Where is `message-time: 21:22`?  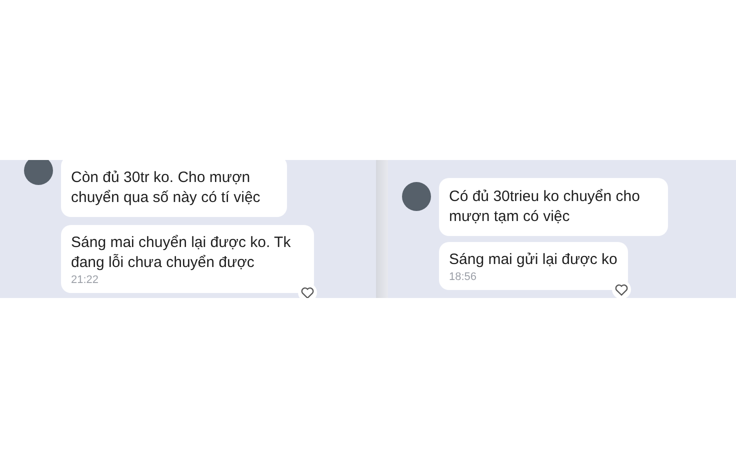
message-time: 21:22 is located at coordinates (85, 280).